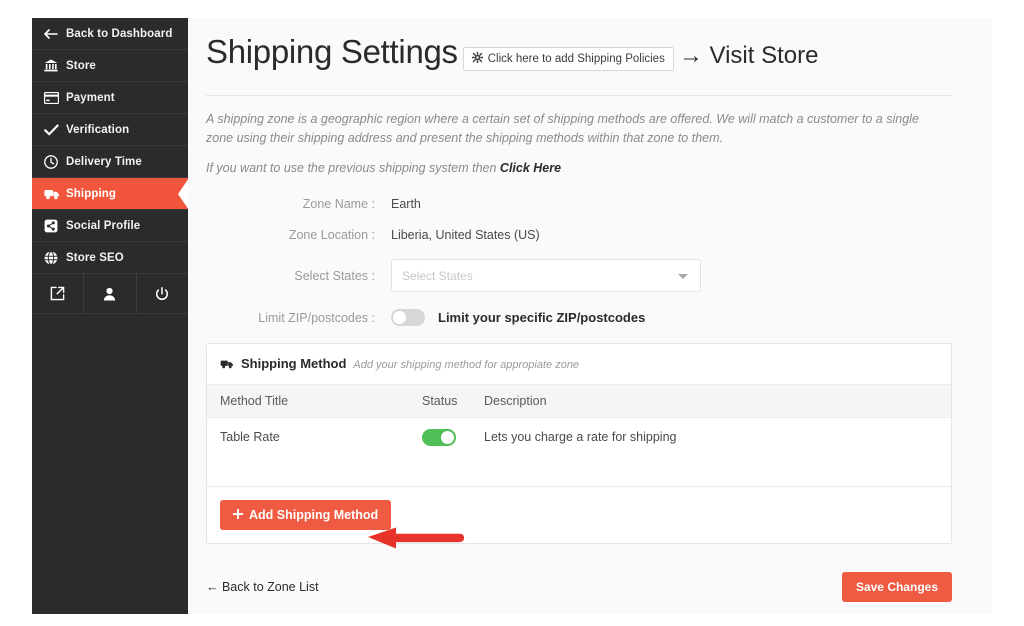 This screenshot has width=1024, height=626. Describe the element at coordinates (294, 363) in the screenshot. I see `shipping-method-title: Shipping Method` at that location.